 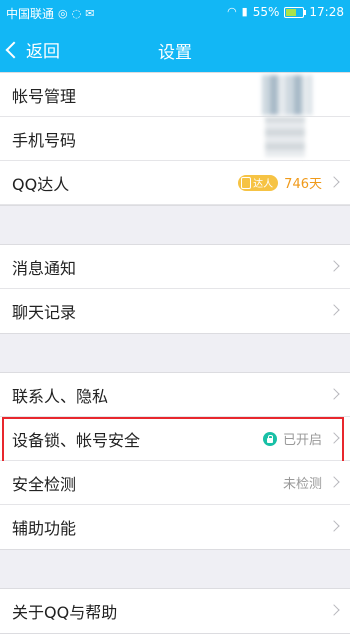 I want to click on wifi-icon: ◠, so click(x=232, y=11).